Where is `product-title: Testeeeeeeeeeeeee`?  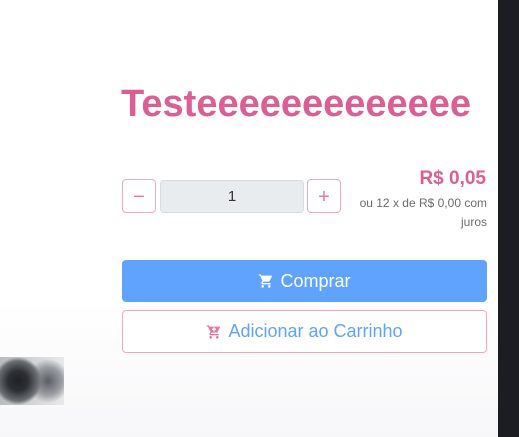
product-title: Testeeeeeeeeeeeee is located at coordinates (296, 104).